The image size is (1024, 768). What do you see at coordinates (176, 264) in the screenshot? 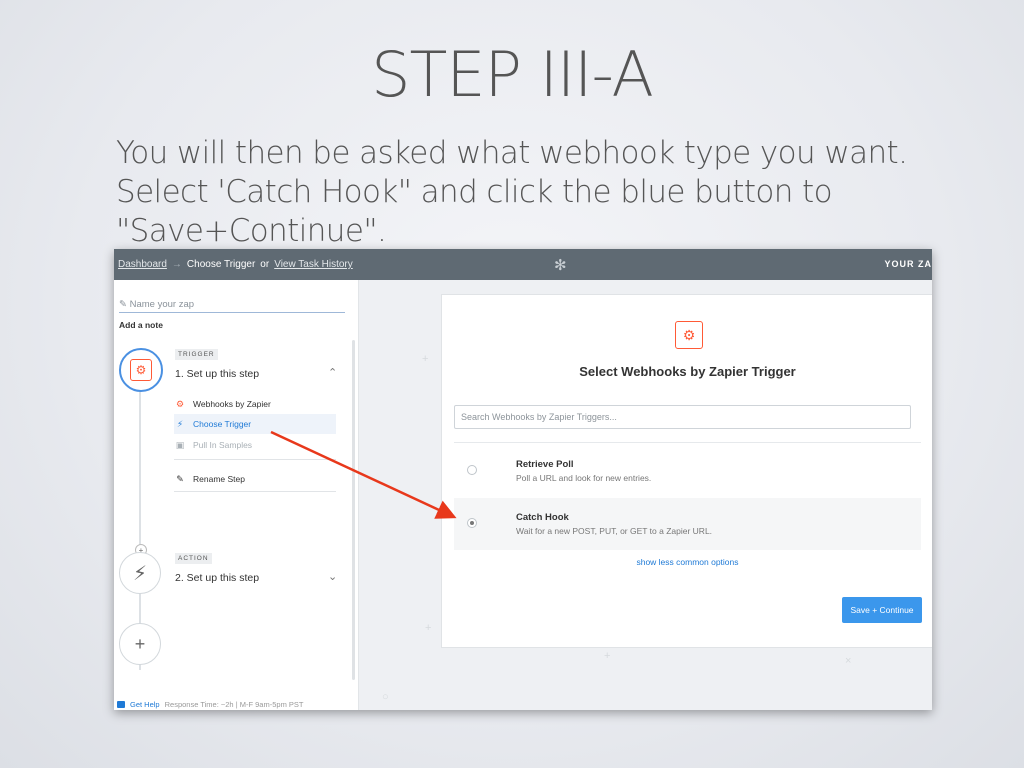
I see `breadcrumb-arrow-icon: →` at bounding box center [176, 264].